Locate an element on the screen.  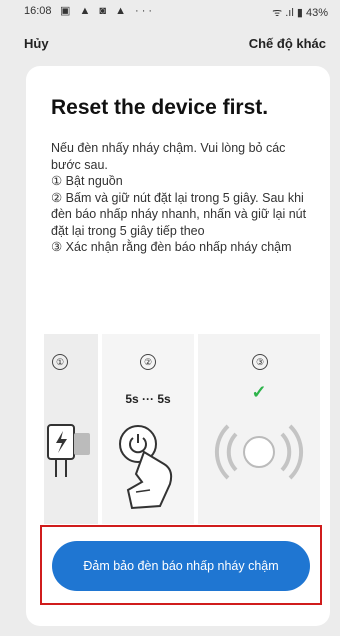
step-3-number: ③ is located at coordinates (260, 362).